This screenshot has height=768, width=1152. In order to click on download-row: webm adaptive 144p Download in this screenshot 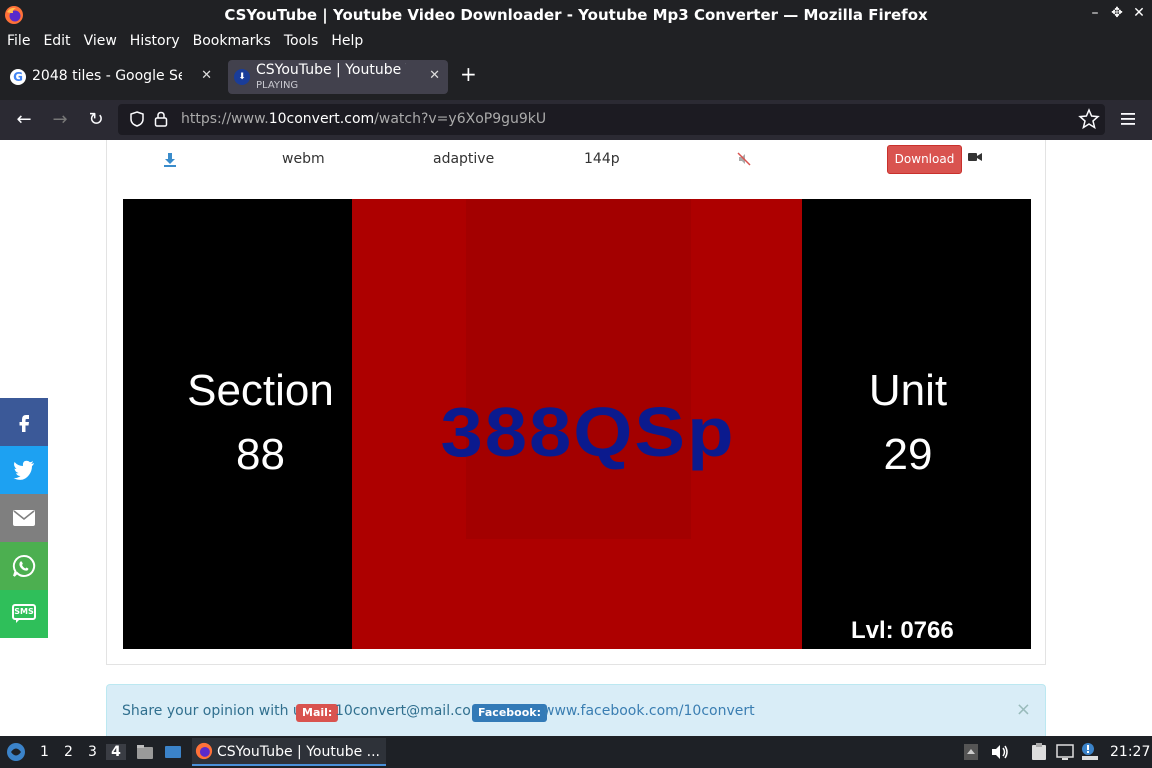, I will do `click(576, 160)`.